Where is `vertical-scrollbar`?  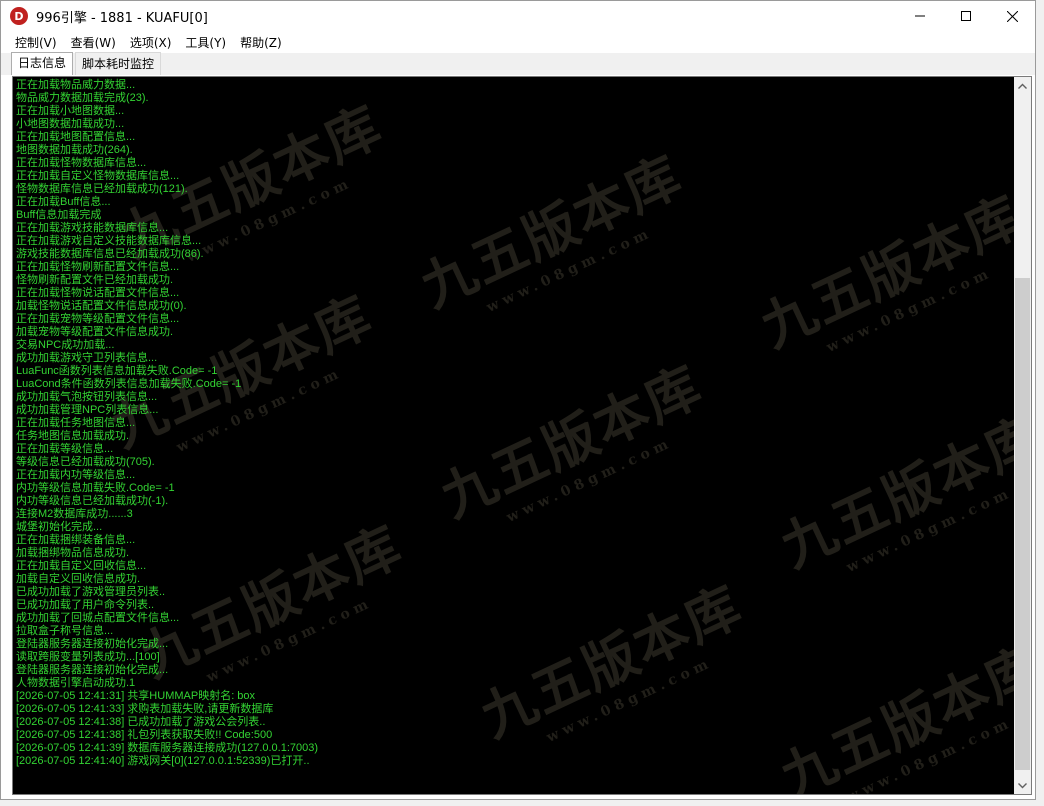
vertical-scrollbar is located at coordinates (1022, 435).